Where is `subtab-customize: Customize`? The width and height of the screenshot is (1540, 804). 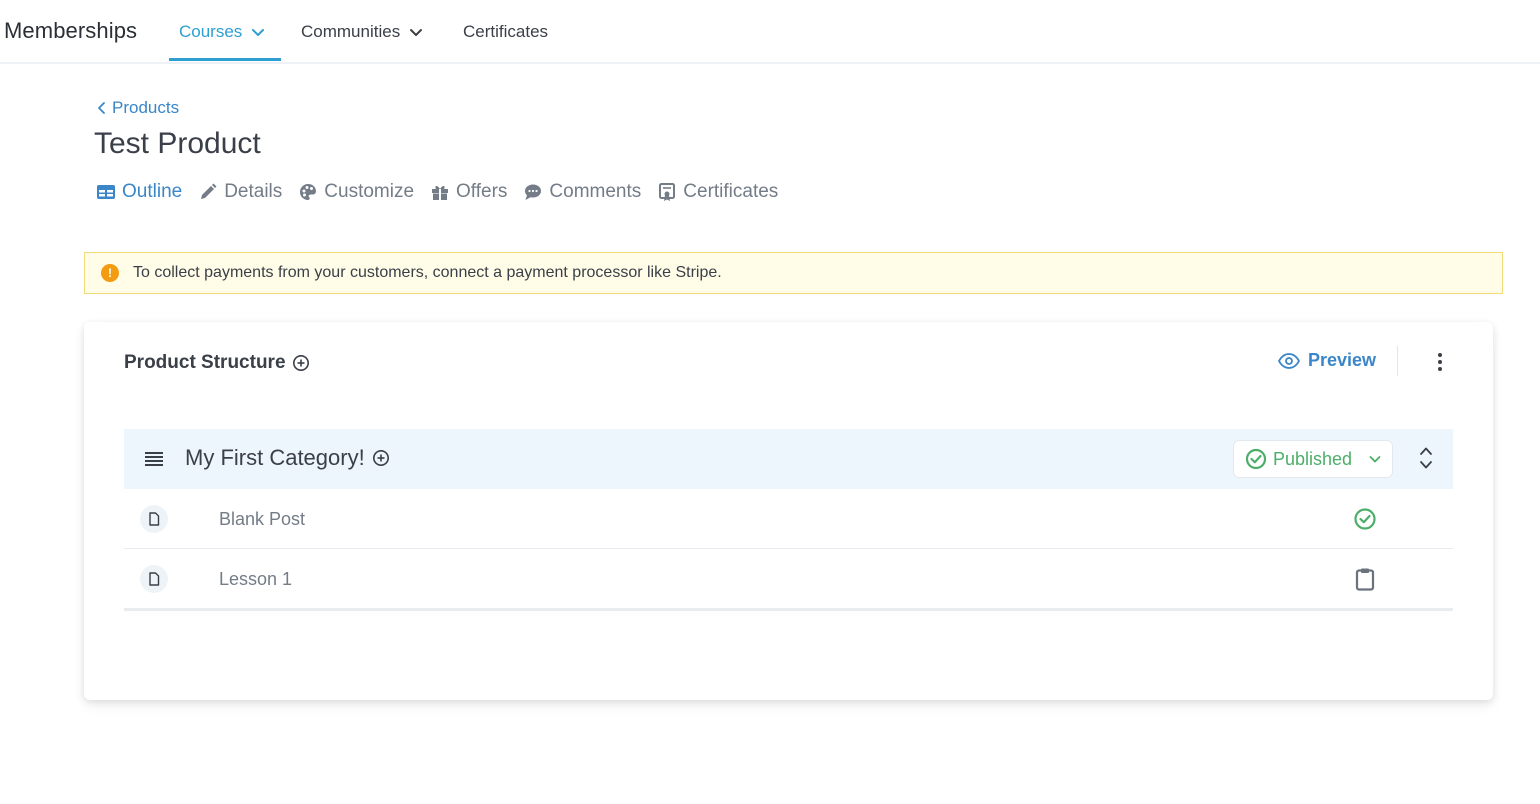 subtab-customize: Customize is located at coordinates (356, 192).